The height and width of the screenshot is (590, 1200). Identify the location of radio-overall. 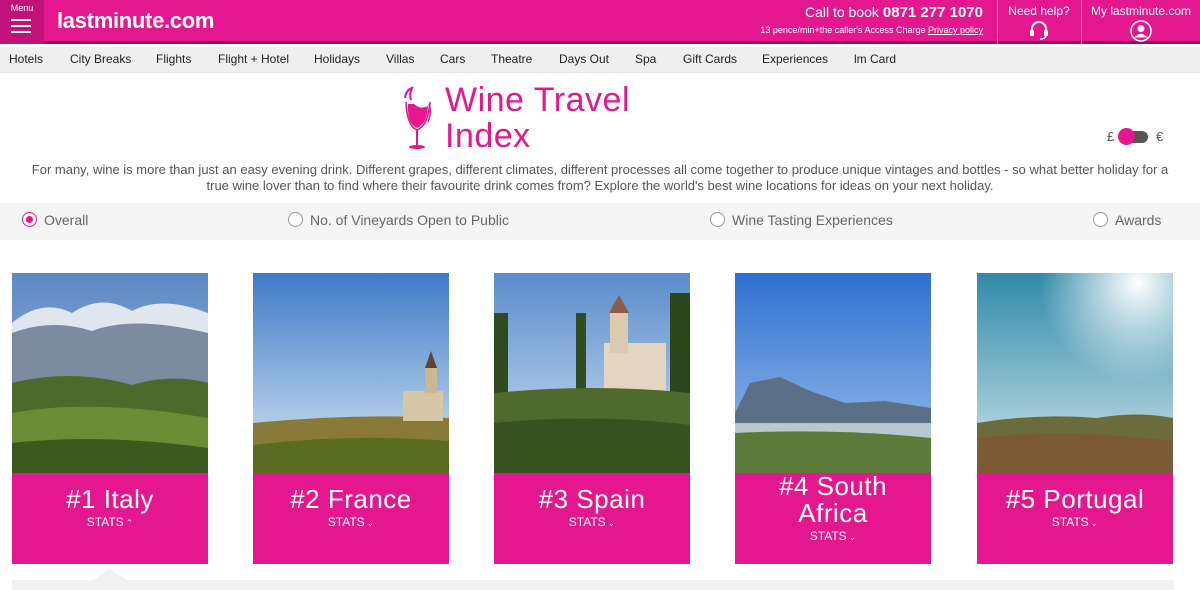
(29, 219).